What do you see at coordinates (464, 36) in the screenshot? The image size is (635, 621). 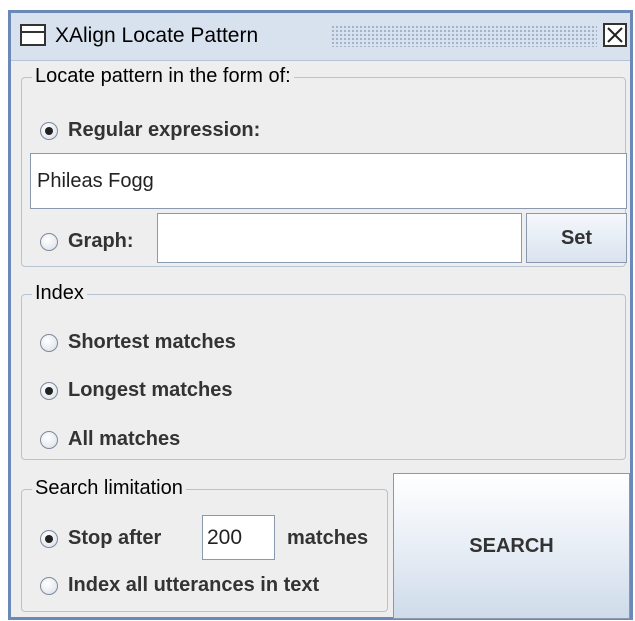 I see `title-bar-grip` at bounding box center [464, 36].